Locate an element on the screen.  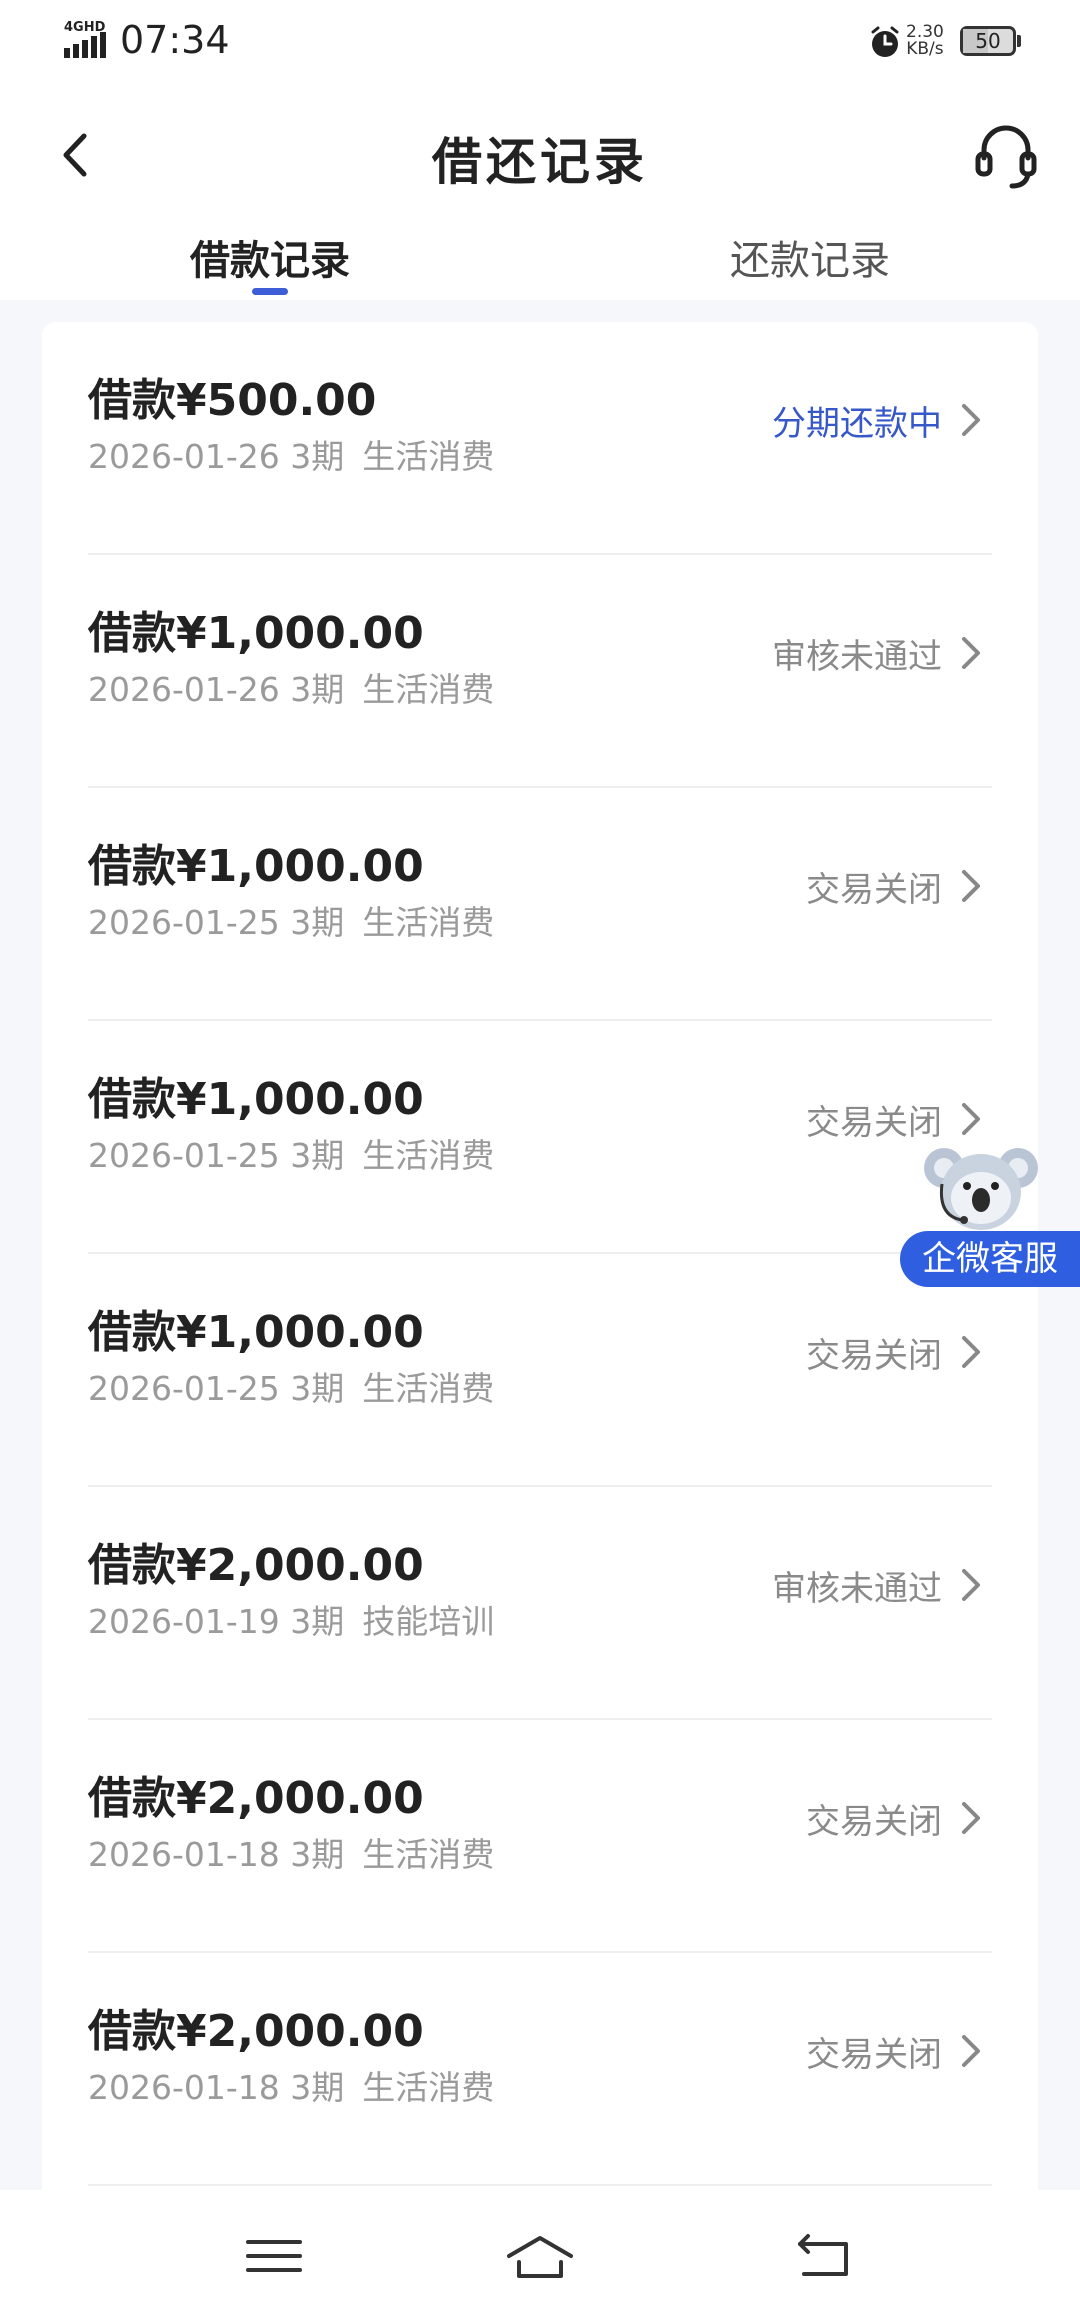
floating-service-label: 企微客服 is located at coordinates (990, 1259).